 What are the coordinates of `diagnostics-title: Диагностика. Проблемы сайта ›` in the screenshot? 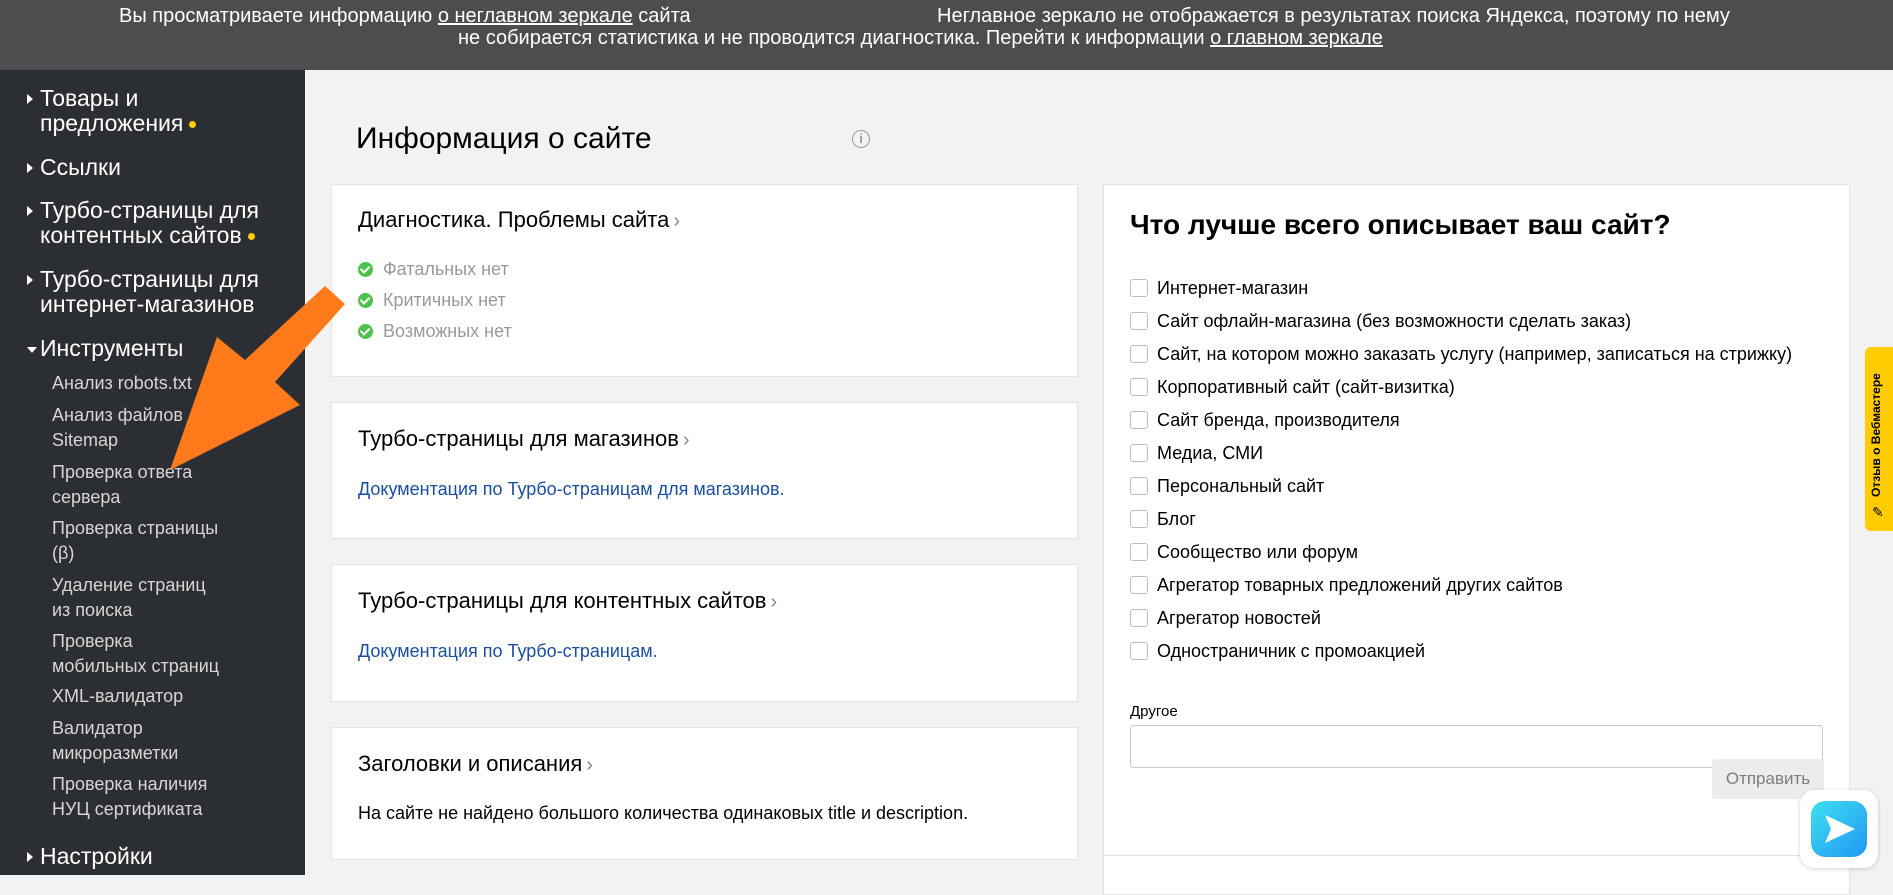 It's located at (519, 220).